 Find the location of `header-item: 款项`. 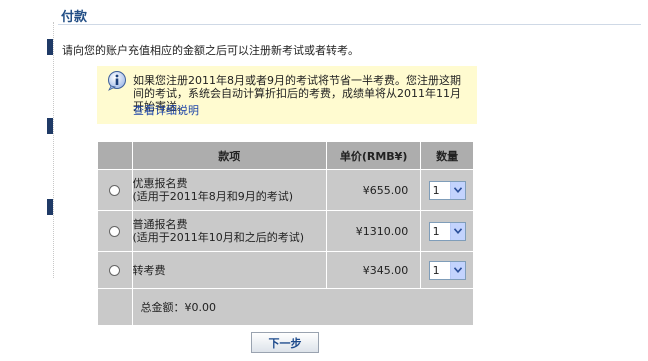

header-item: 款项 is located at coordinates (229, 155).